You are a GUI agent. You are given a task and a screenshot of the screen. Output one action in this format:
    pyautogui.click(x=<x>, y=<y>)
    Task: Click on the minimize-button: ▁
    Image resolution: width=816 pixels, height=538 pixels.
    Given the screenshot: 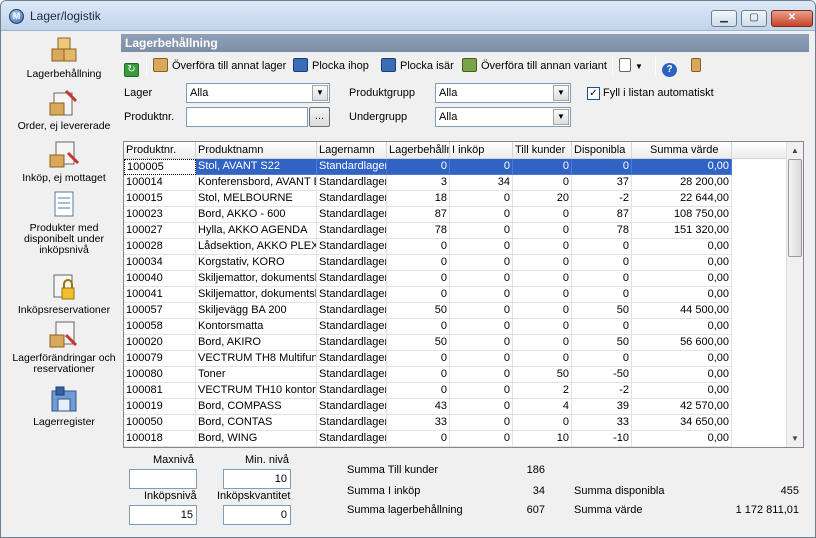 What is the action you would take?
    pyautogui.click(x=724, y=18)
    